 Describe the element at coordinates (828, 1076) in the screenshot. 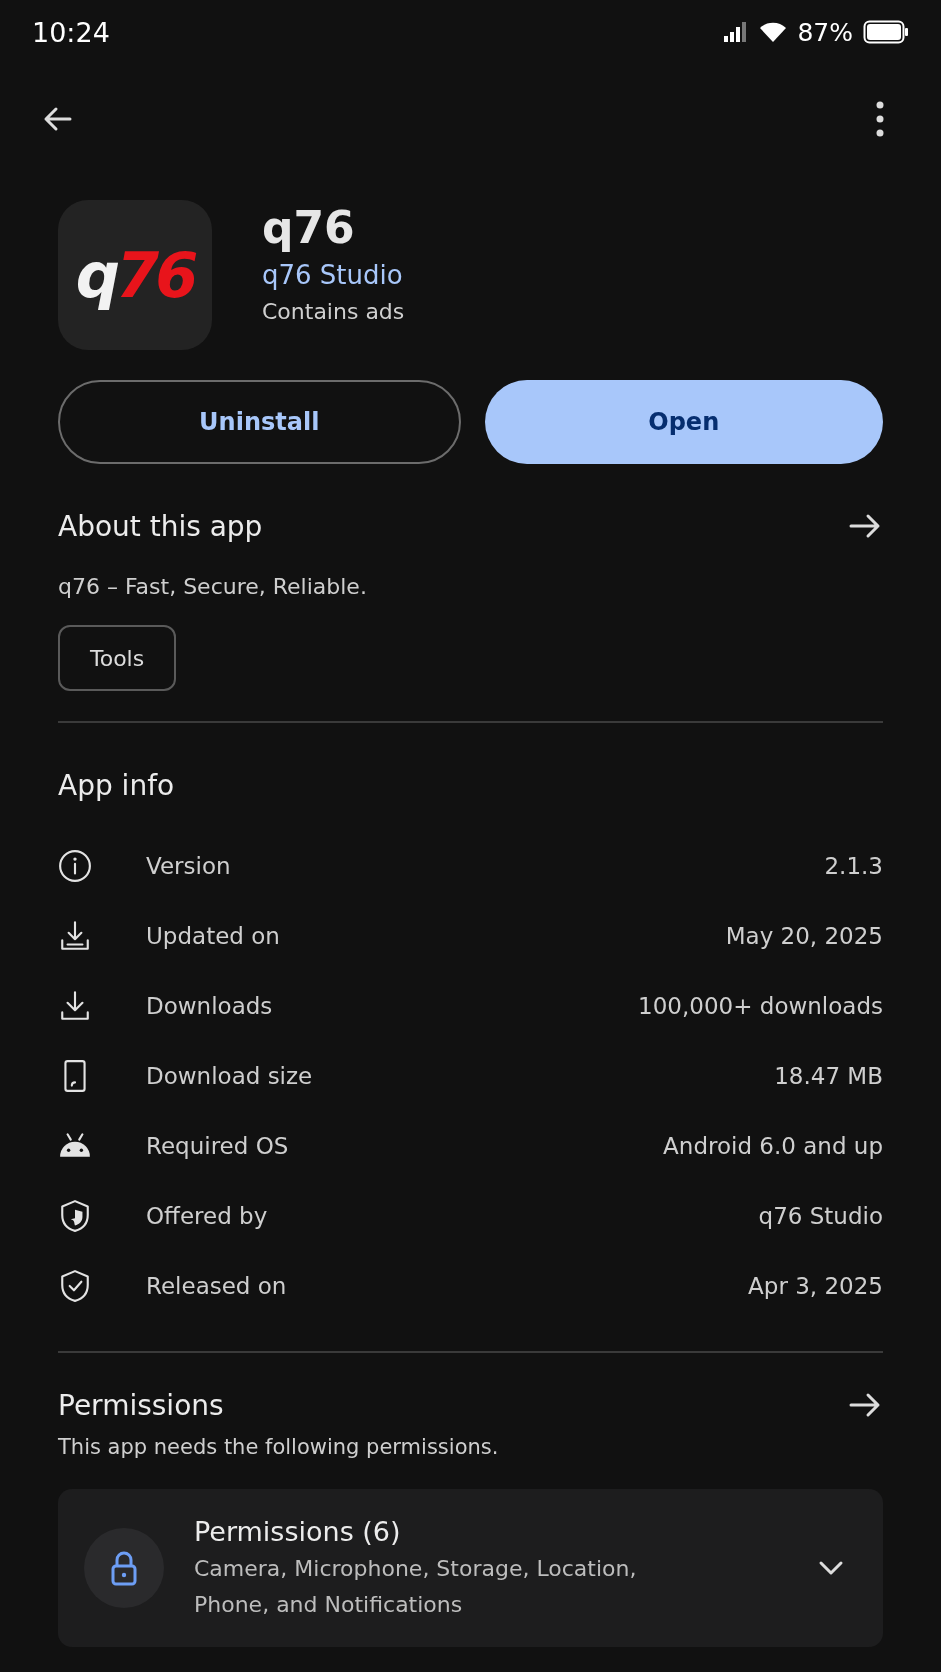

I see `info-value: 18.47 MB` at that location.